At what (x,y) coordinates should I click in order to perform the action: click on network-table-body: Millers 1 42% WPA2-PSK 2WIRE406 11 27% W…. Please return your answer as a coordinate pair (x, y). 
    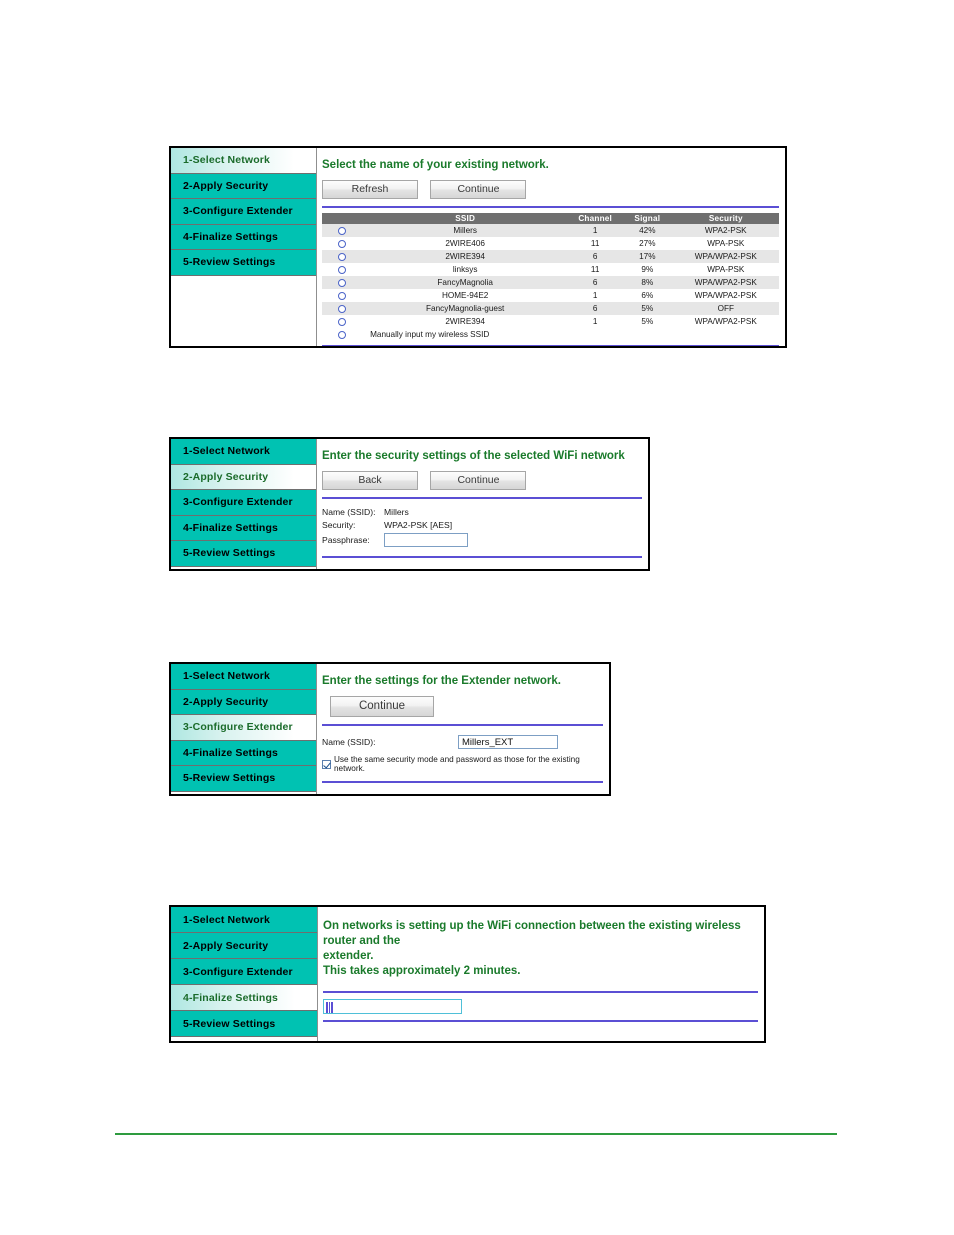
    Looking at the image, I should click on (550, 282).